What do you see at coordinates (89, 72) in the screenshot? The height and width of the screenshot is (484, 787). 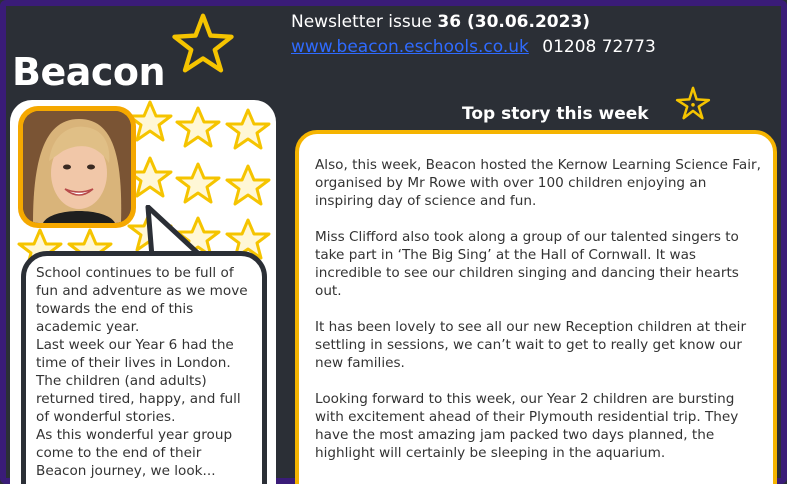 I see `beacon-logo: Beacon` at bounding box center [89, 72].